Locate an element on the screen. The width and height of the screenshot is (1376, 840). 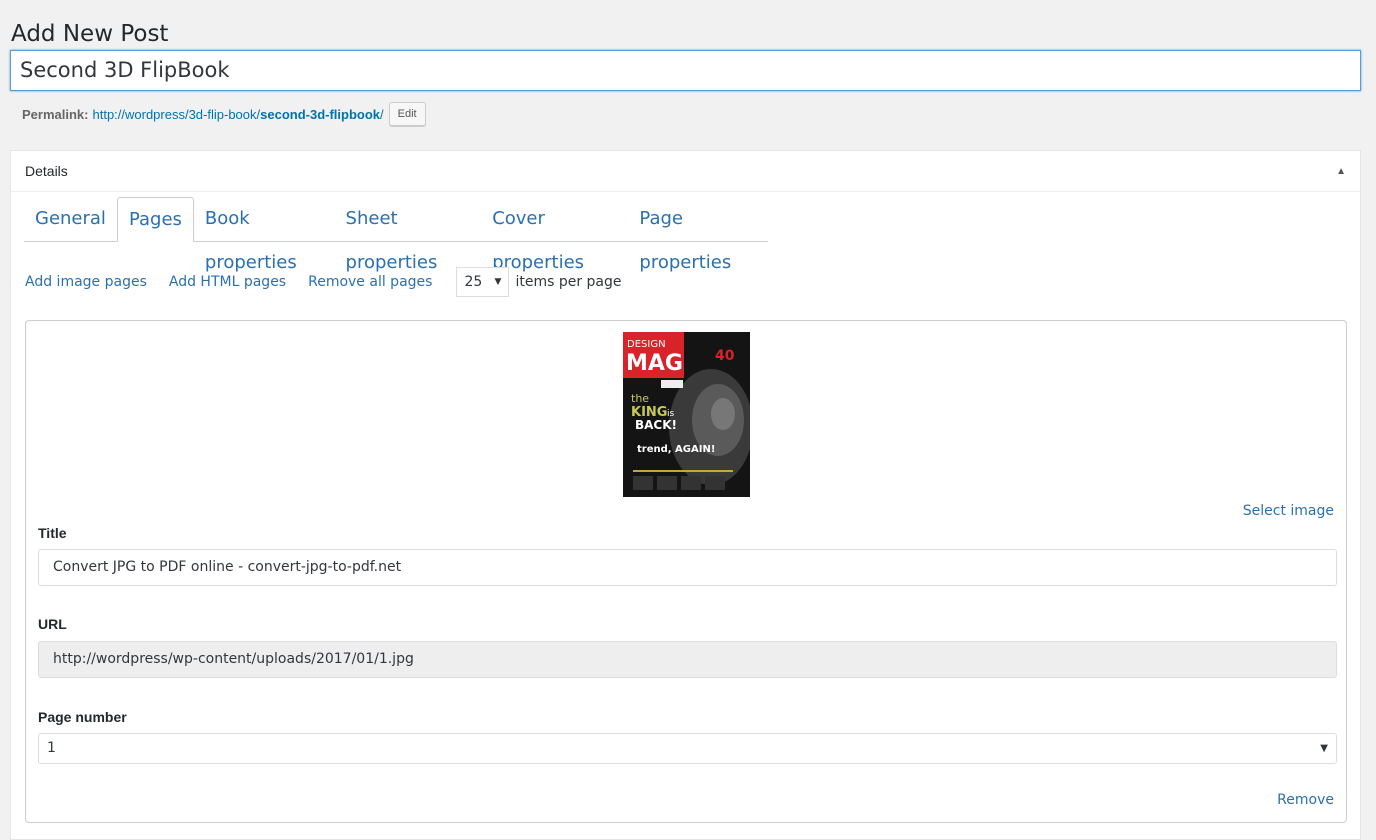
cover-brand: MAG is located at coordinates (654, 363).